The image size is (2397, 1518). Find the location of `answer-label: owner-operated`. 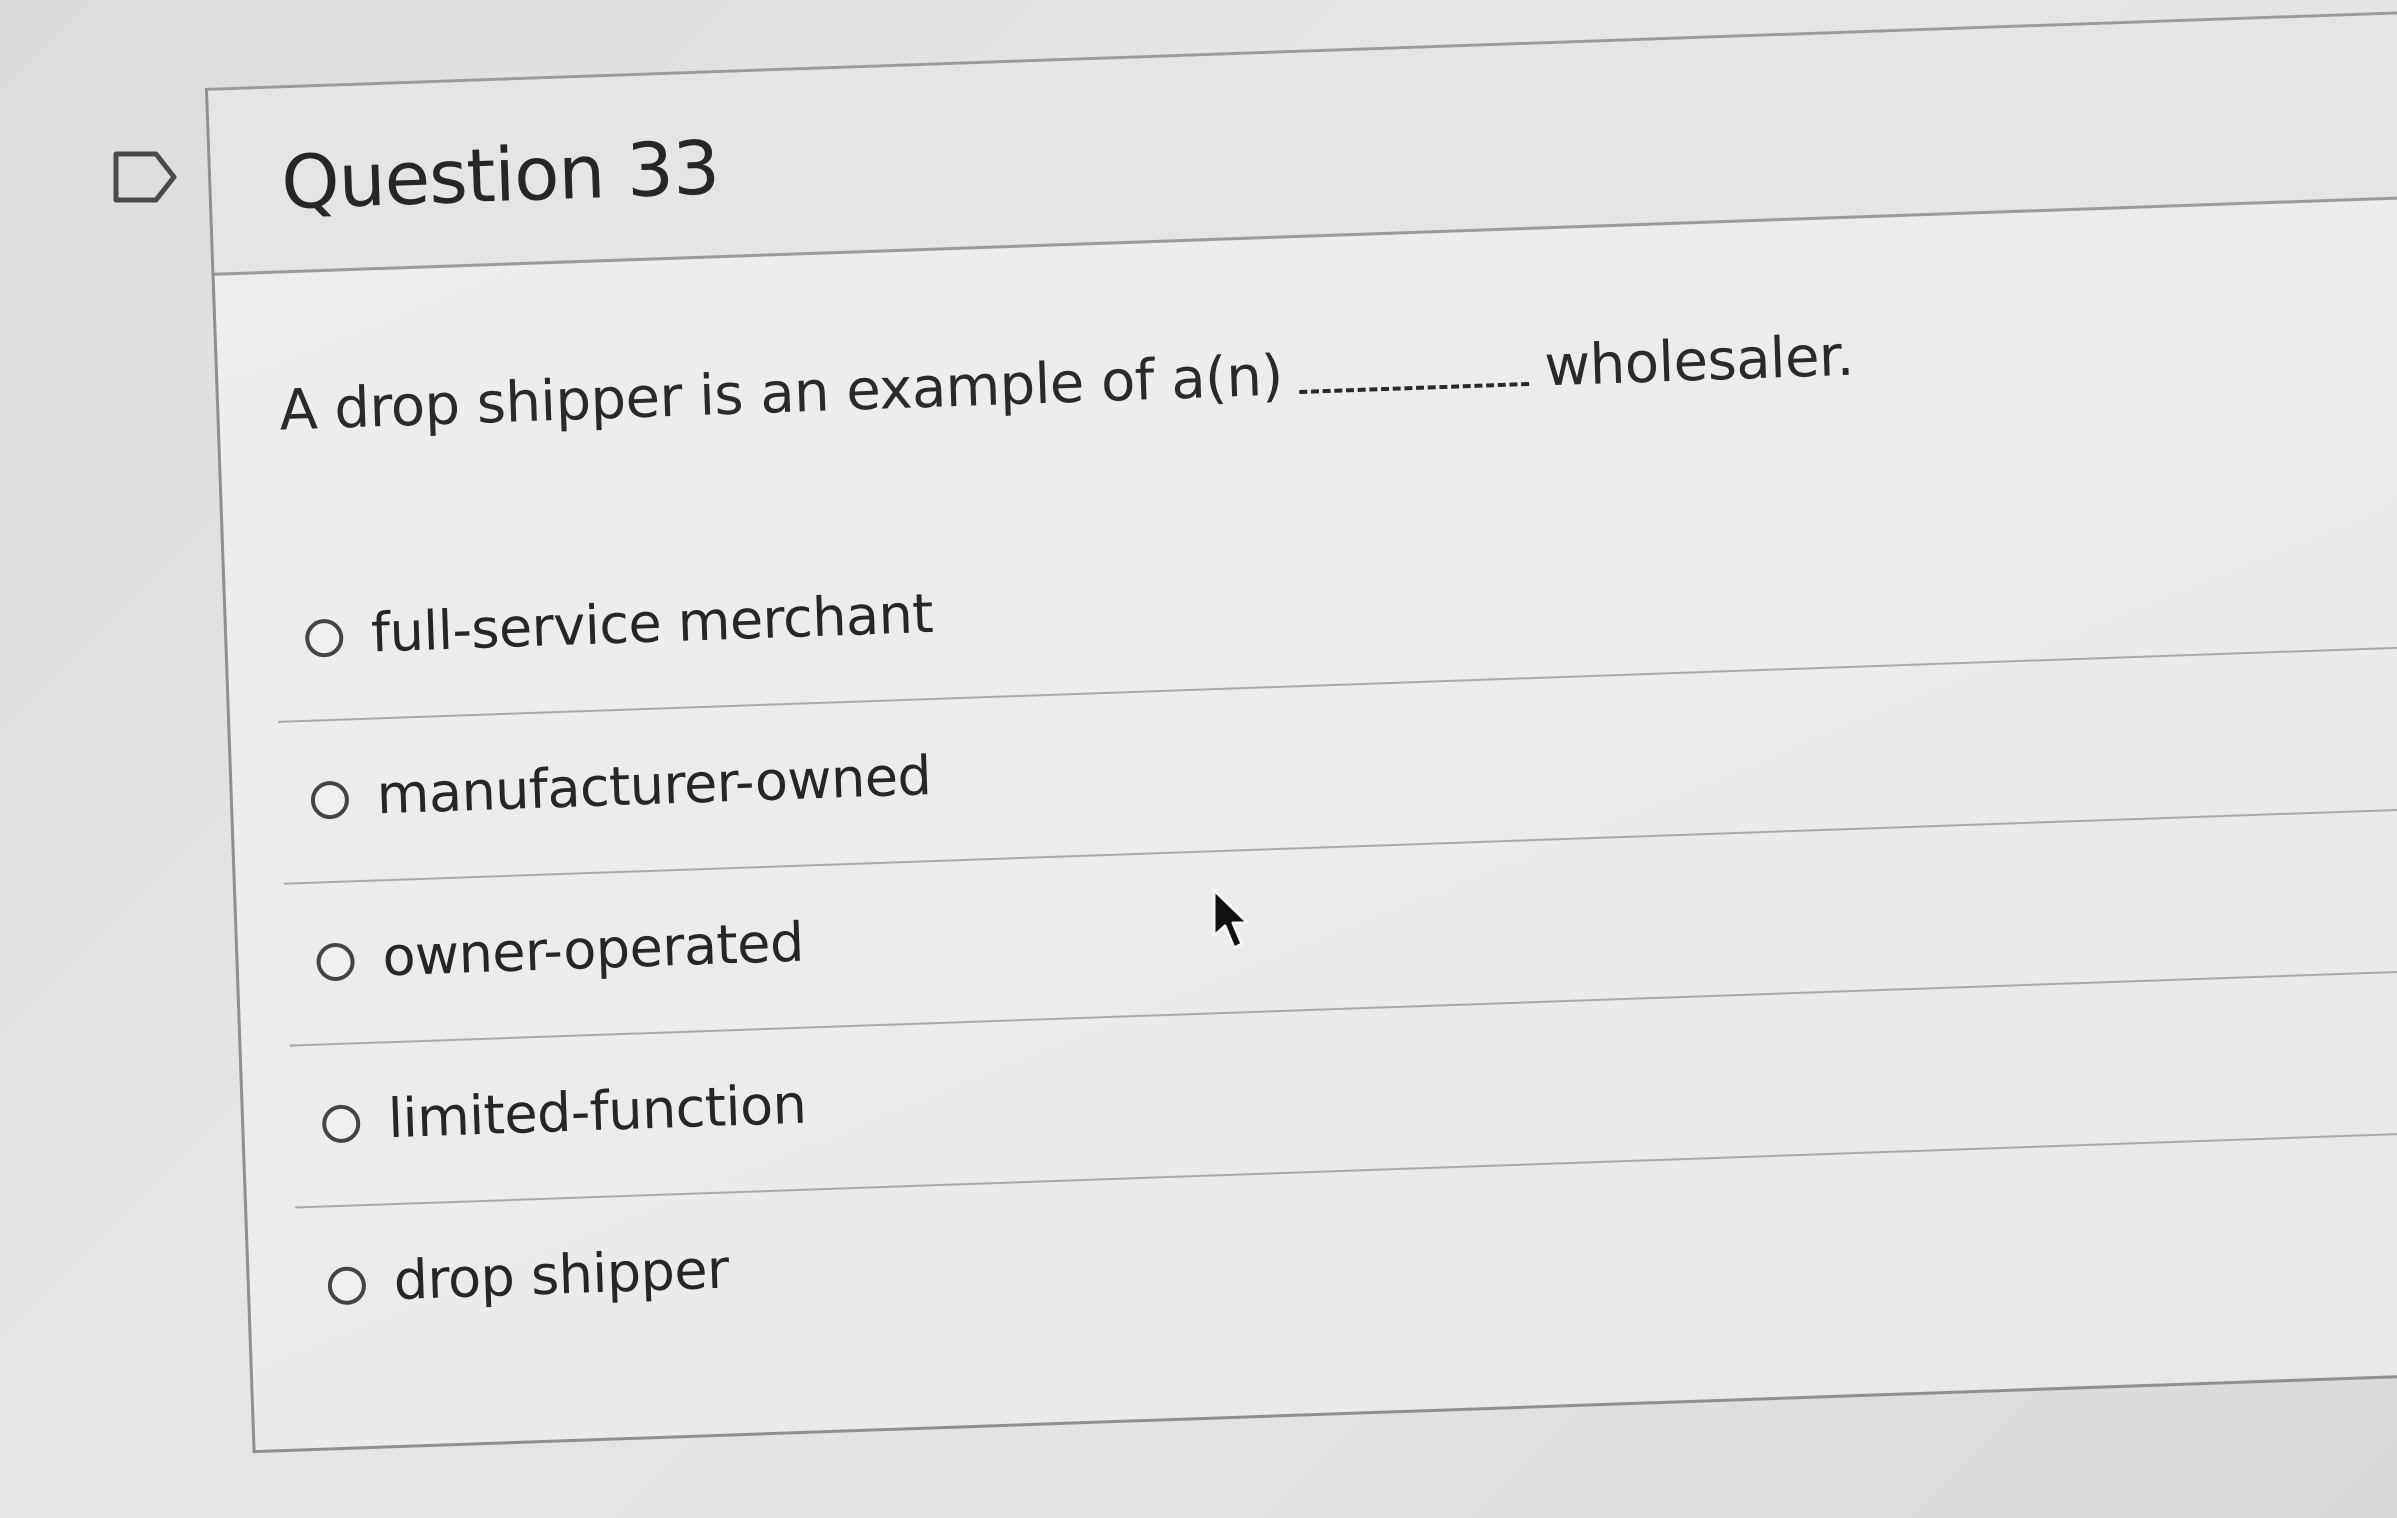

answer-label: owner-operated is located at coordinates (592, 950).